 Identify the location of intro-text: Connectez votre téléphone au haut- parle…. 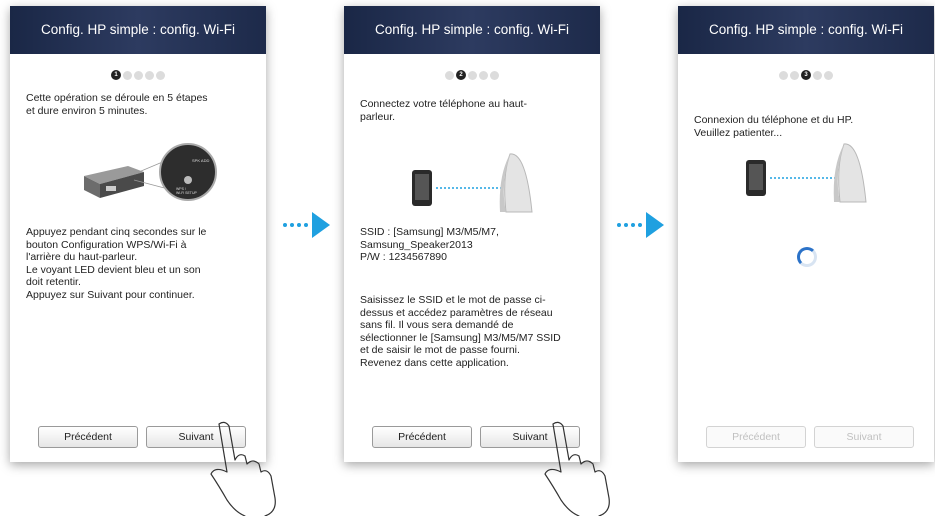
(443, 110).